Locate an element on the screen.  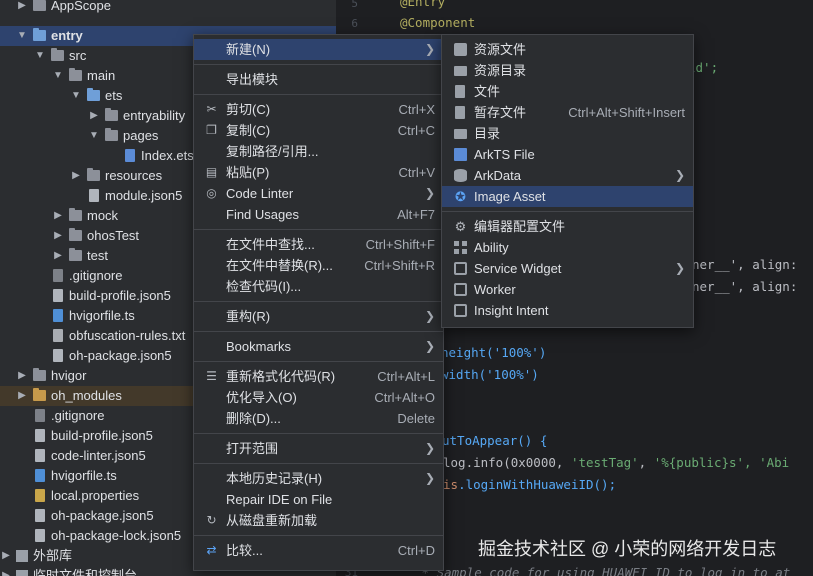
menu-item-code-linter: ◎ Code Linter ❯ is located at coordinates (318, 193).